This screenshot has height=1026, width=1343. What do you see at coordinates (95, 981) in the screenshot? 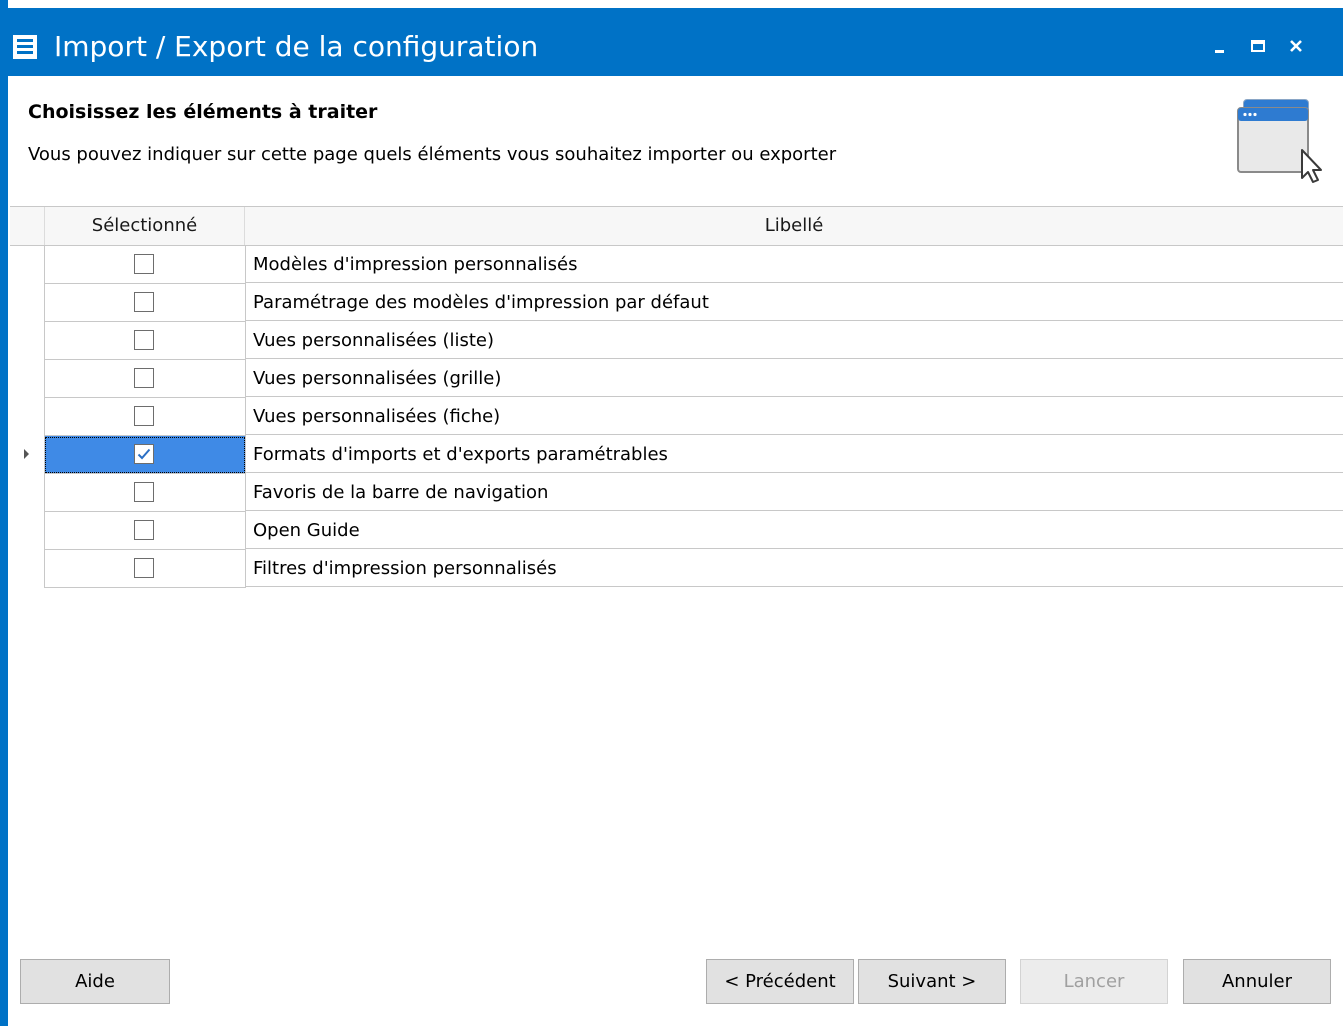
I see `help-button: Aide` at bounding box center [95, 981].